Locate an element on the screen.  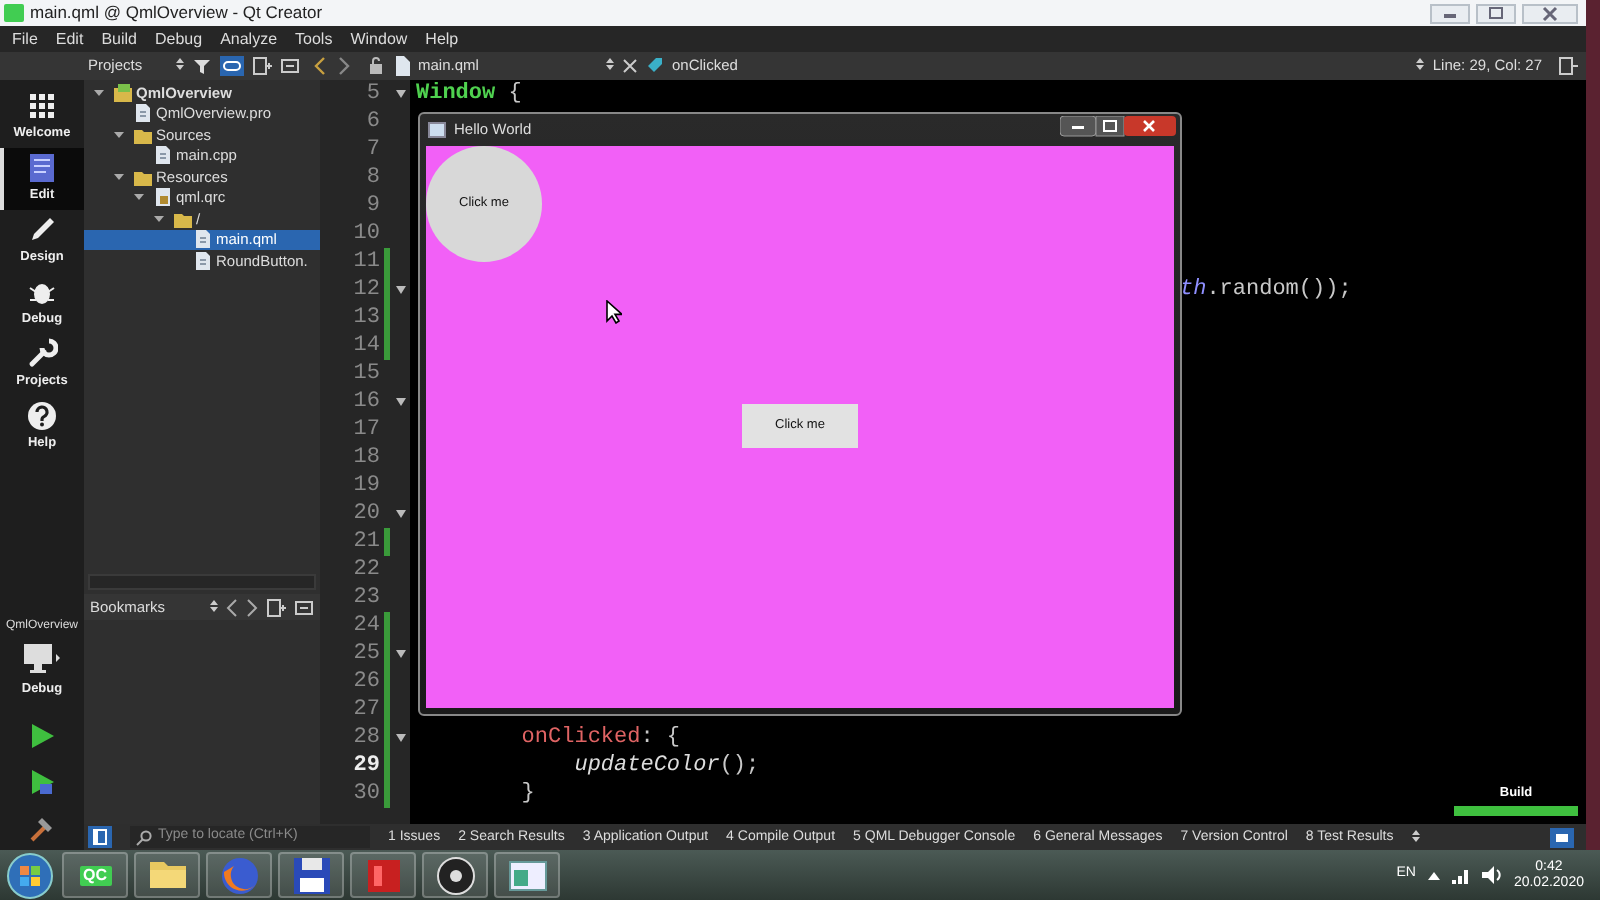
line-number: 22 is located at coordinates (366, 570).